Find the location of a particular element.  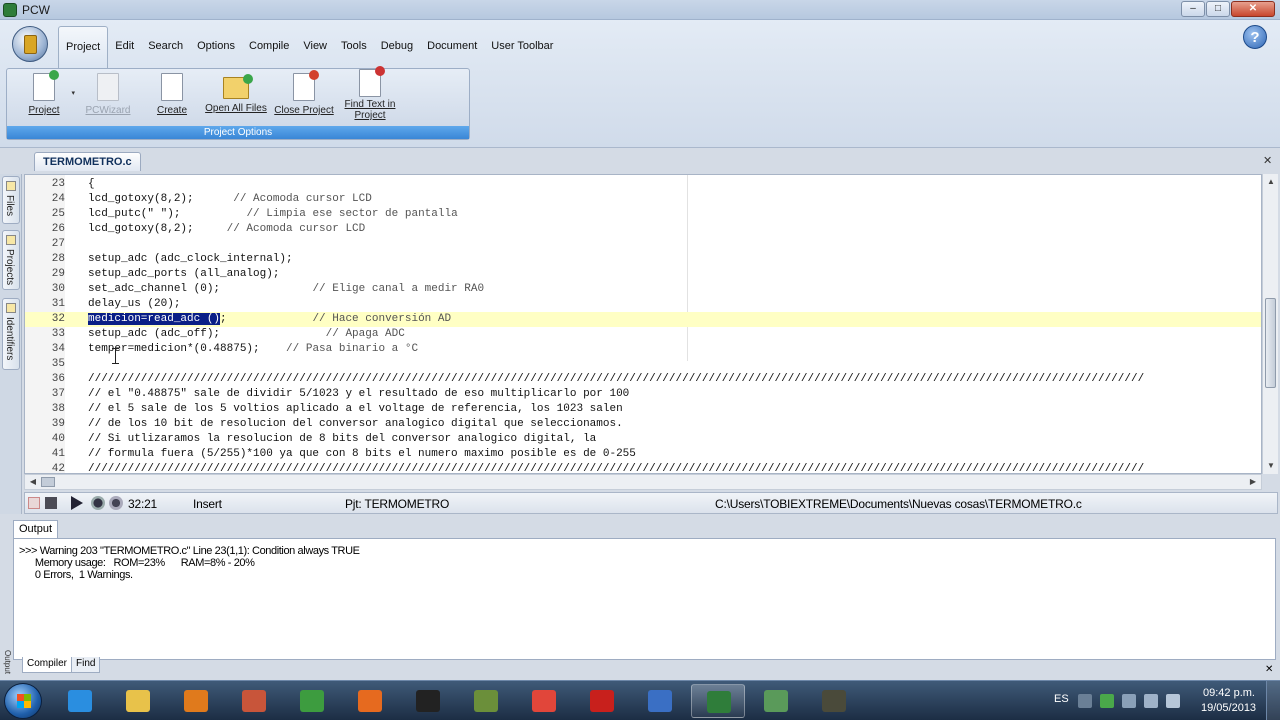

vertical-scrollbar: ▲ ▼ is located at coordinates (1270, 324).